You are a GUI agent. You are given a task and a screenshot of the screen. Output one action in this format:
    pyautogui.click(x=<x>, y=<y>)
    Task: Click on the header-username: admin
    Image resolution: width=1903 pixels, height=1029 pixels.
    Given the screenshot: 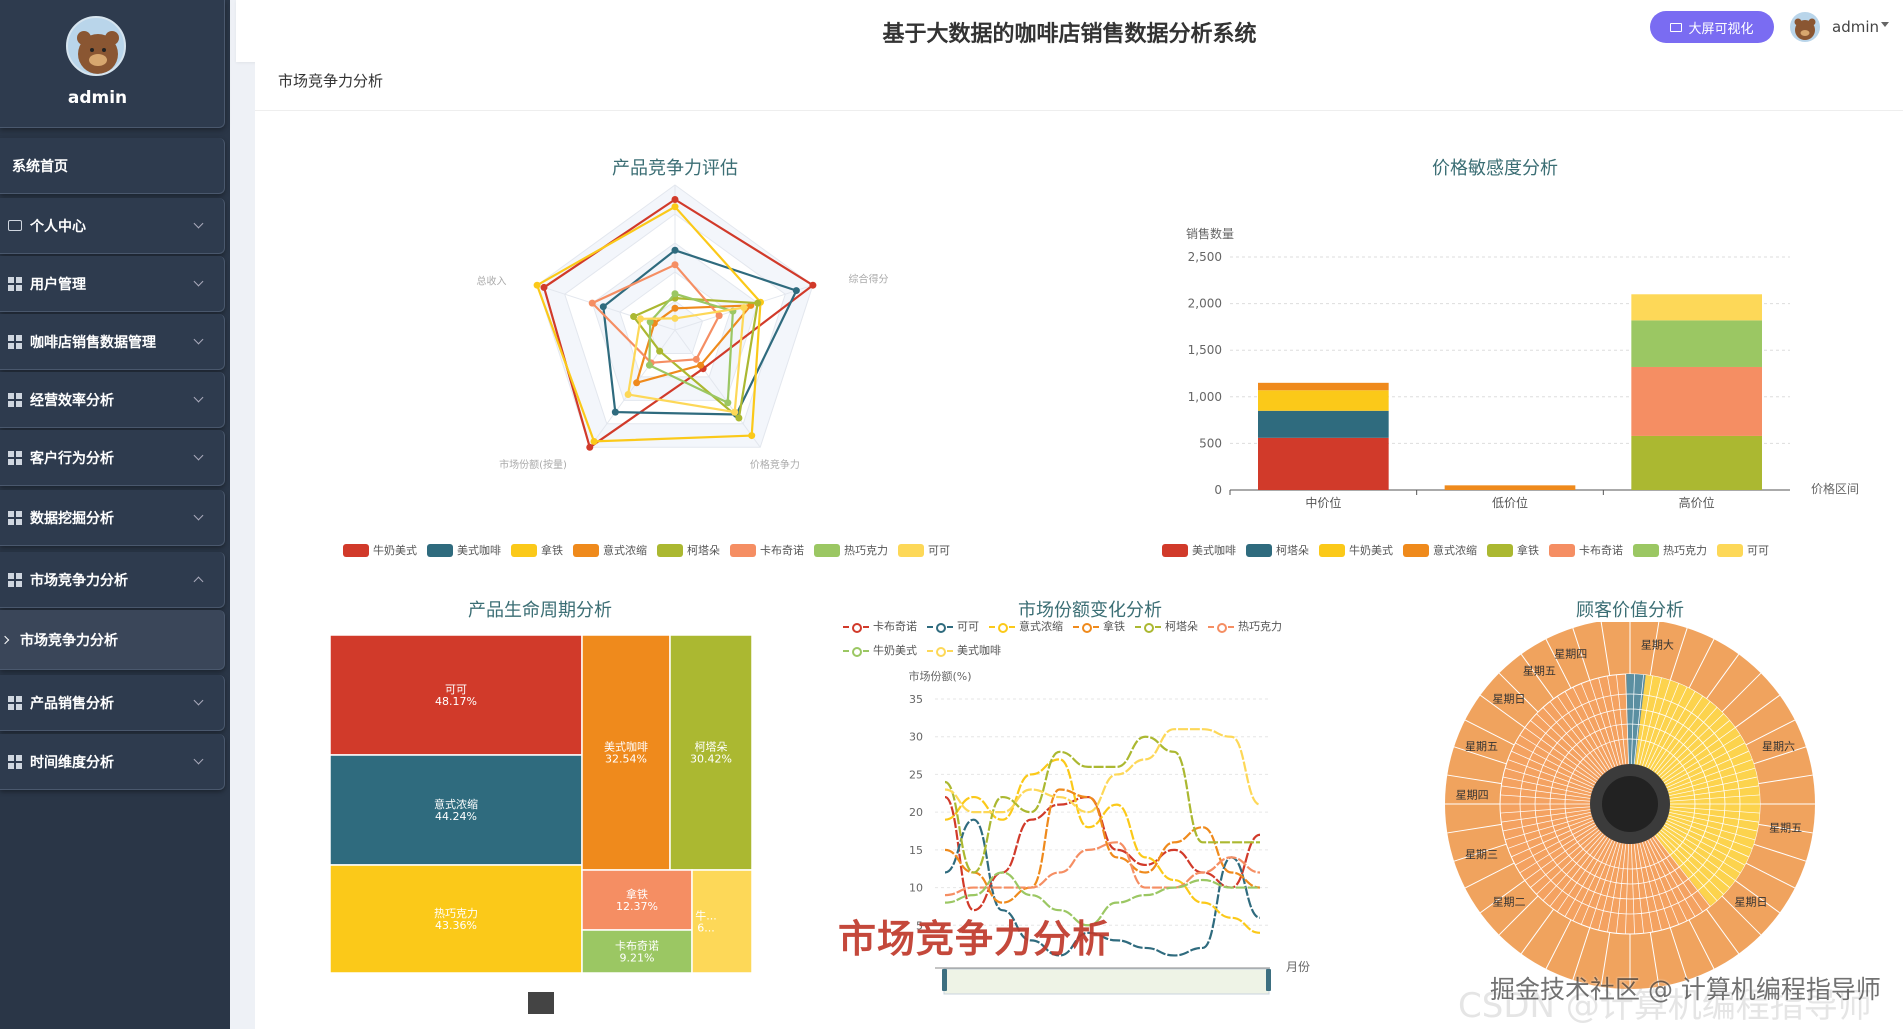 What is the action you would take?
    pyautogui.click(x=1855, y=27)
    